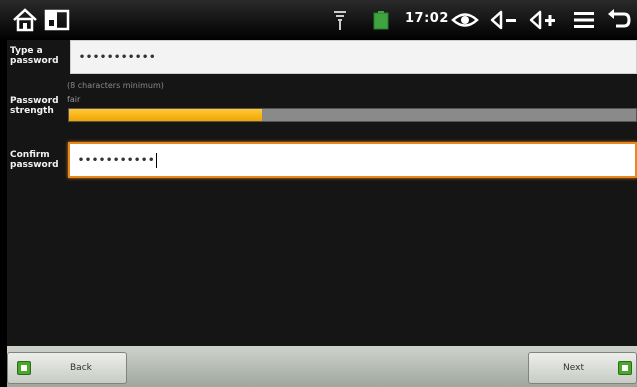 This screenshot has width=637, height=387. What do you see at coordinates (34, 56) in the screenshot?
I see `password-label: Type a password` at bounding box center [34, 56].